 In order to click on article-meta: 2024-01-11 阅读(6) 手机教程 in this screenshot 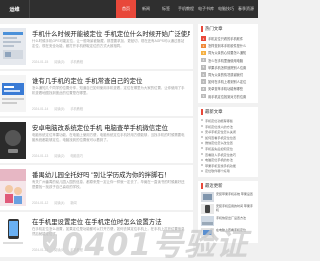, I will do `click(107, 249)`.